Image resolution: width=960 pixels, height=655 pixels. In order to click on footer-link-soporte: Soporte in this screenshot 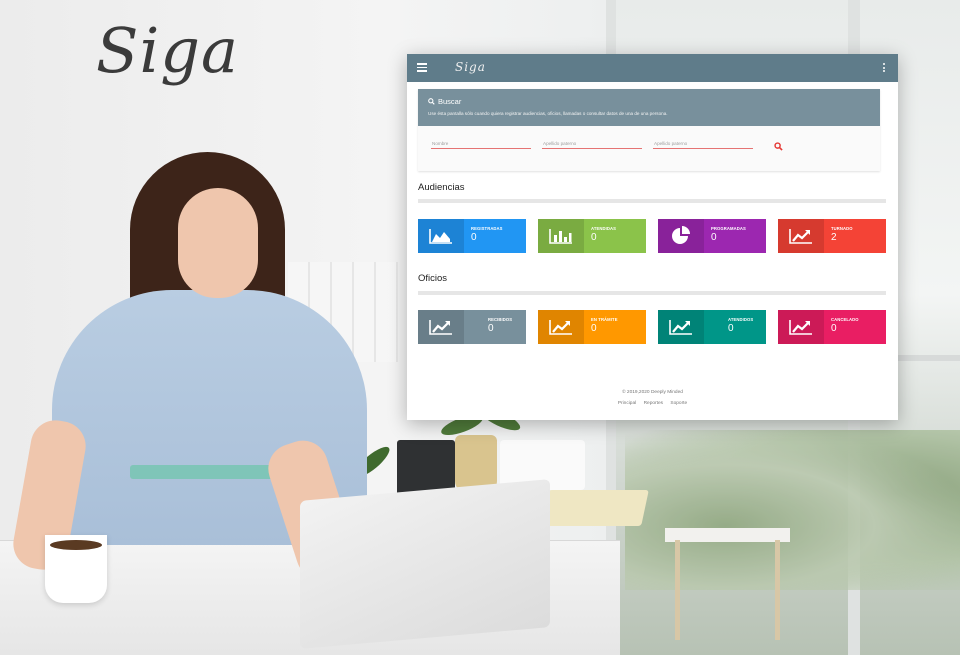, I will do `click(678, 403)`.